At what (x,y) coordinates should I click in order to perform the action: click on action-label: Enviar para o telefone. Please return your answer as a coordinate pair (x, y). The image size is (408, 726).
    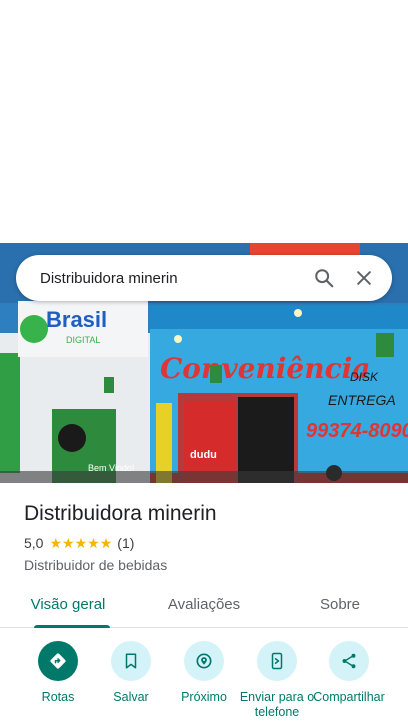
    Looking at the image, I should click on (277, 704).